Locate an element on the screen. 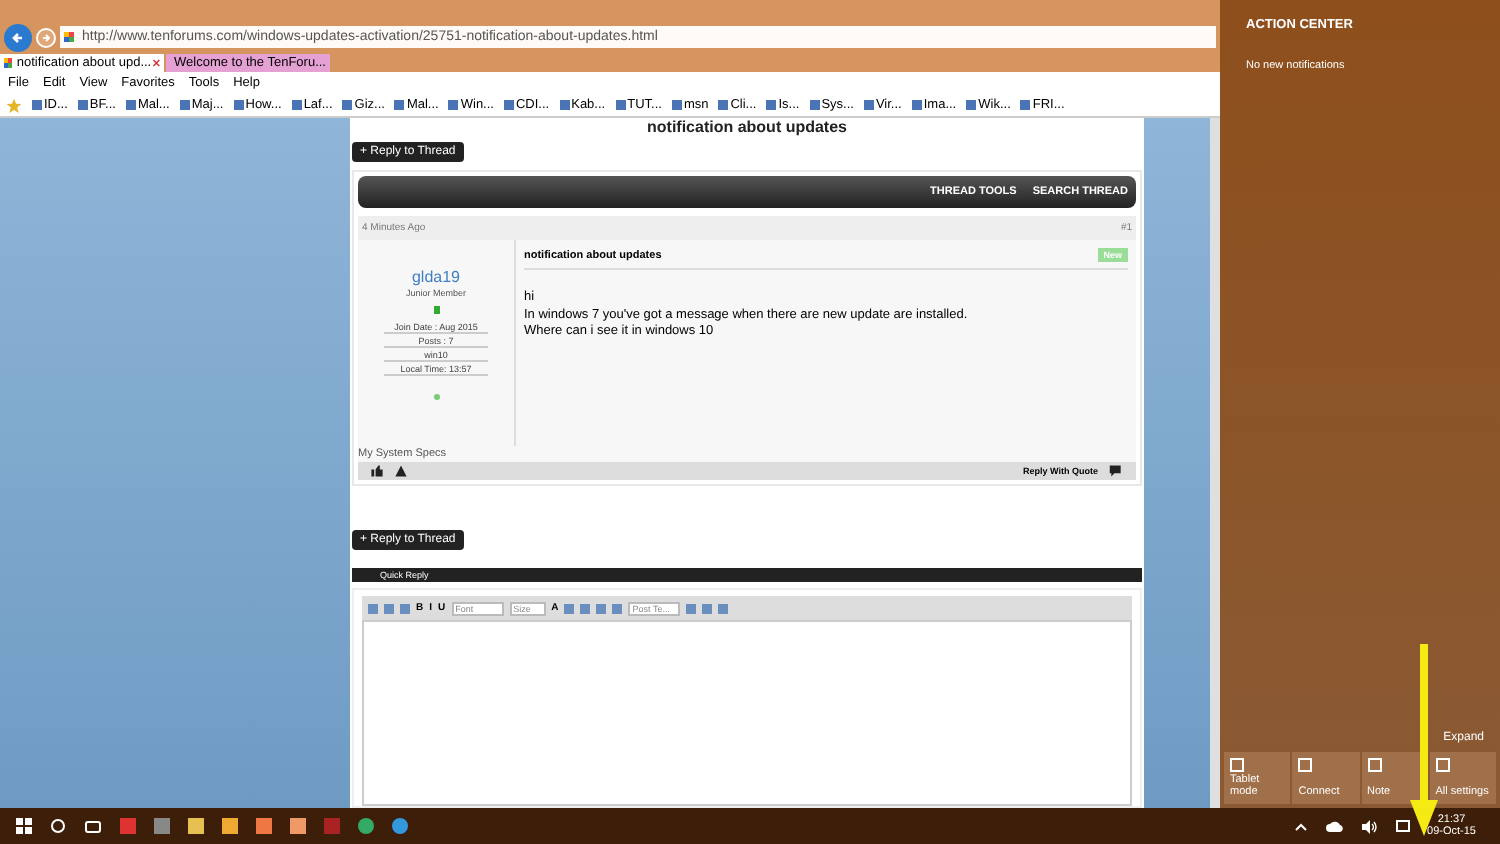 Image resolution: width=1500 pixels, height=844 pixels. caret-icon is located at coordinates (1300, 826).